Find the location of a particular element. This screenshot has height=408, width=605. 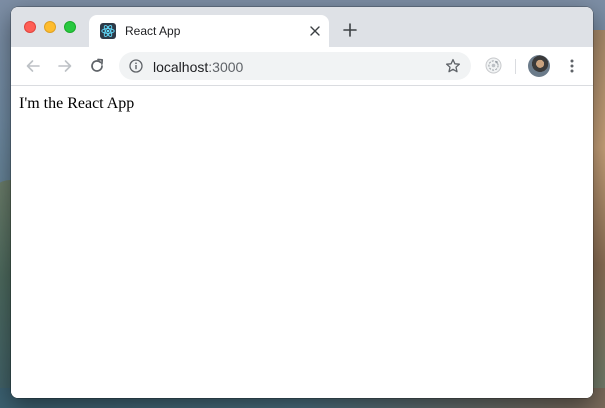

info-icon is located at coordinates (136, 66).